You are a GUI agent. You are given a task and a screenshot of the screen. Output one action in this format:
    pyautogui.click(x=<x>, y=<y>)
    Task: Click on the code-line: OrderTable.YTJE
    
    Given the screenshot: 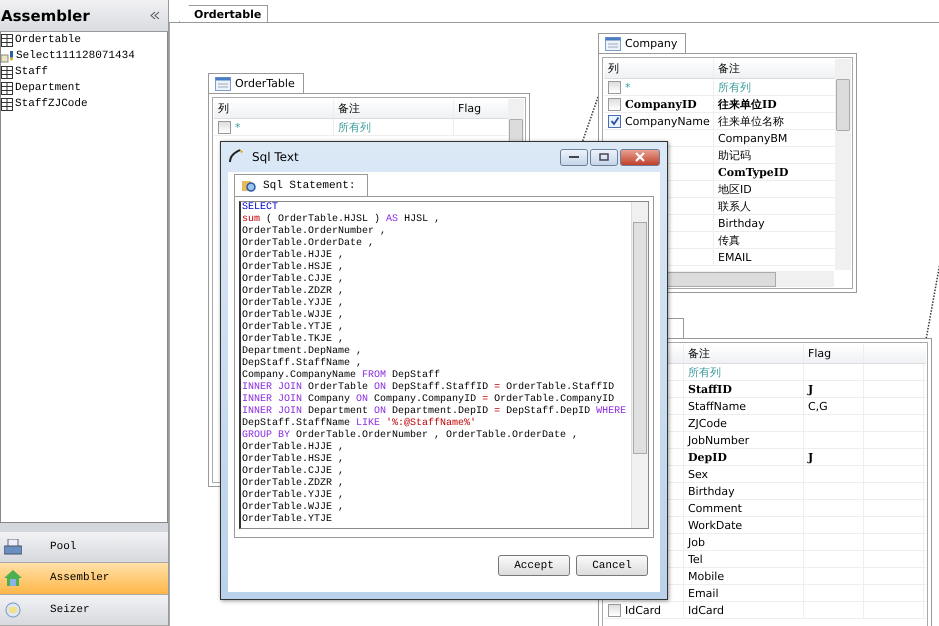 What is the action you would take?
    pyautogui.click(x=288, y=520)
    